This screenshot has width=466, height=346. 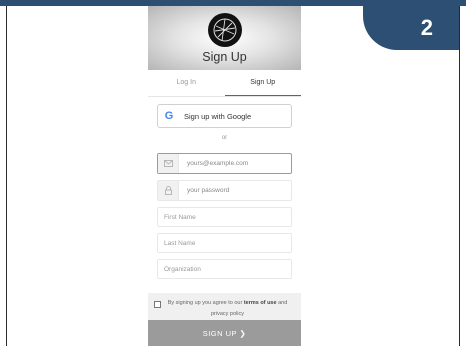 What do you see at coordinates (180, 217) in the screenshot?
I see `first-name-placeholder: First Name` at bounding box center [180, 217].